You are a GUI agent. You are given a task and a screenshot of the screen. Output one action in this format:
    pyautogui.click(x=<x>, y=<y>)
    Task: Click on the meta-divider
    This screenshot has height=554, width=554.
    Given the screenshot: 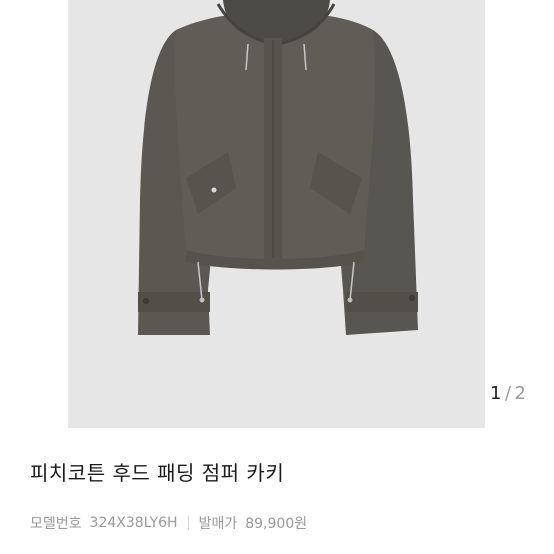 What is the action you would take?
    pyautogui.click(x=188, y=523)
    